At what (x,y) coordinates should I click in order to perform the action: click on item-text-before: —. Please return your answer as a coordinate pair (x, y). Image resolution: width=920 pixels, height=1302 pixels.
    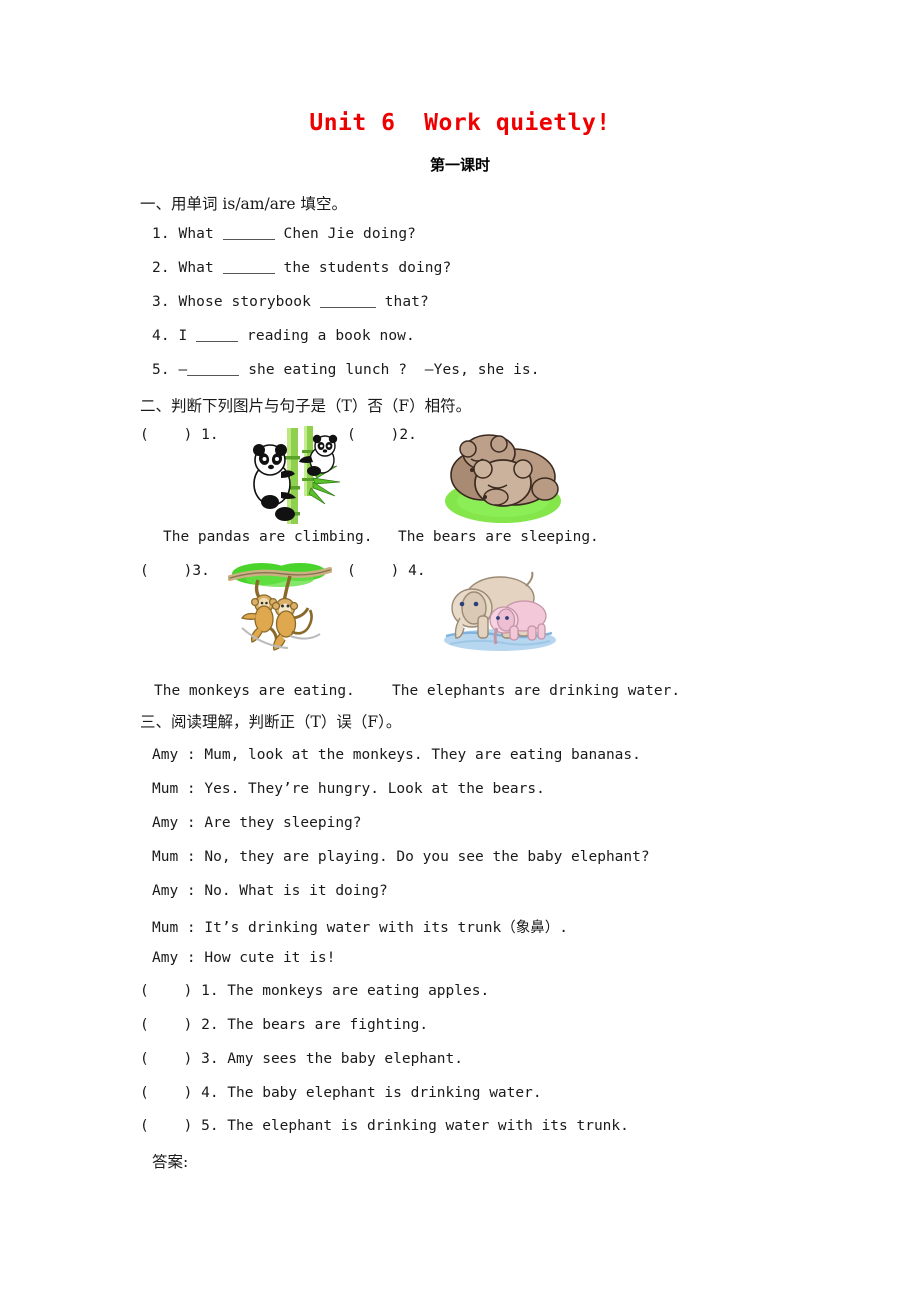
    Looking at the image, I should click on (183, 370).